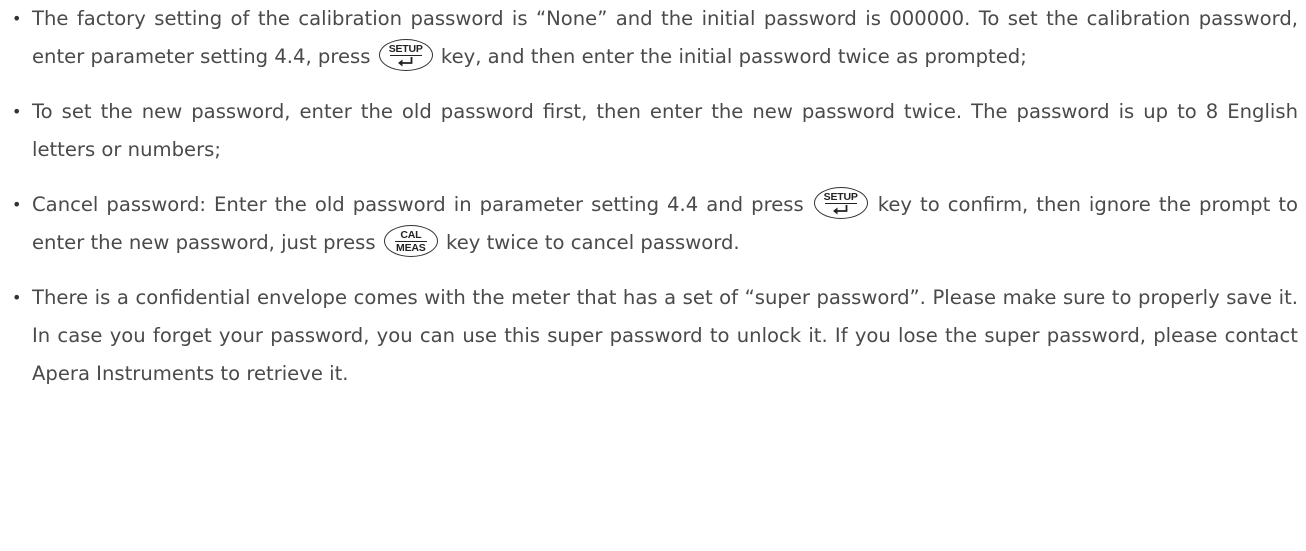 Image resolution: width=1306 pixels, height=551 pixels. Describe the element at coordinates (589, 242) in the screenshot. I see `bullet-text: key twice to cancel password.` at that location.